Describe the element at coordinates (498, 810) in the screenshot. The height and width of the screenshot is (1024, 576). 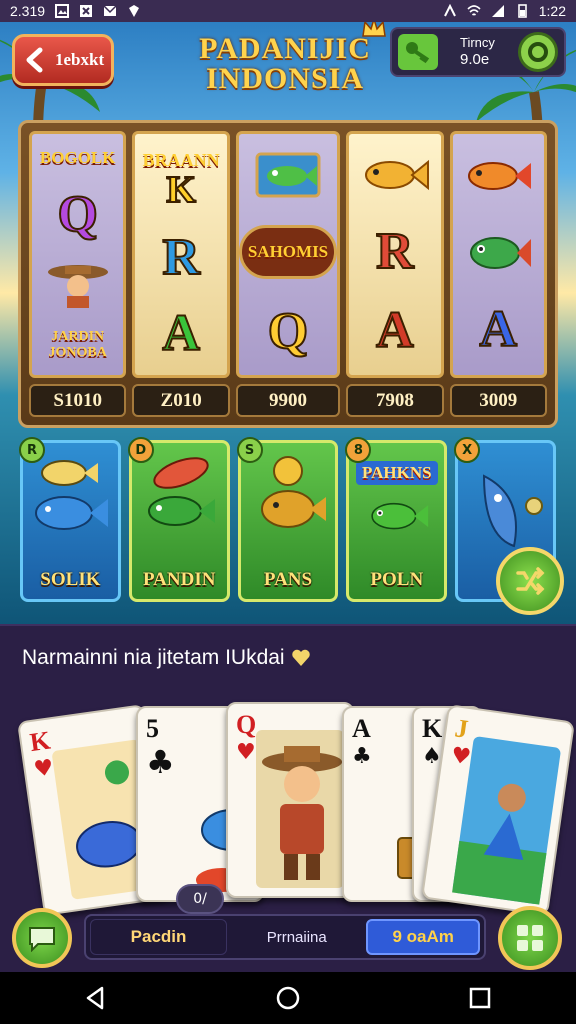
I see `playing-card-6: J ♥` at that location.